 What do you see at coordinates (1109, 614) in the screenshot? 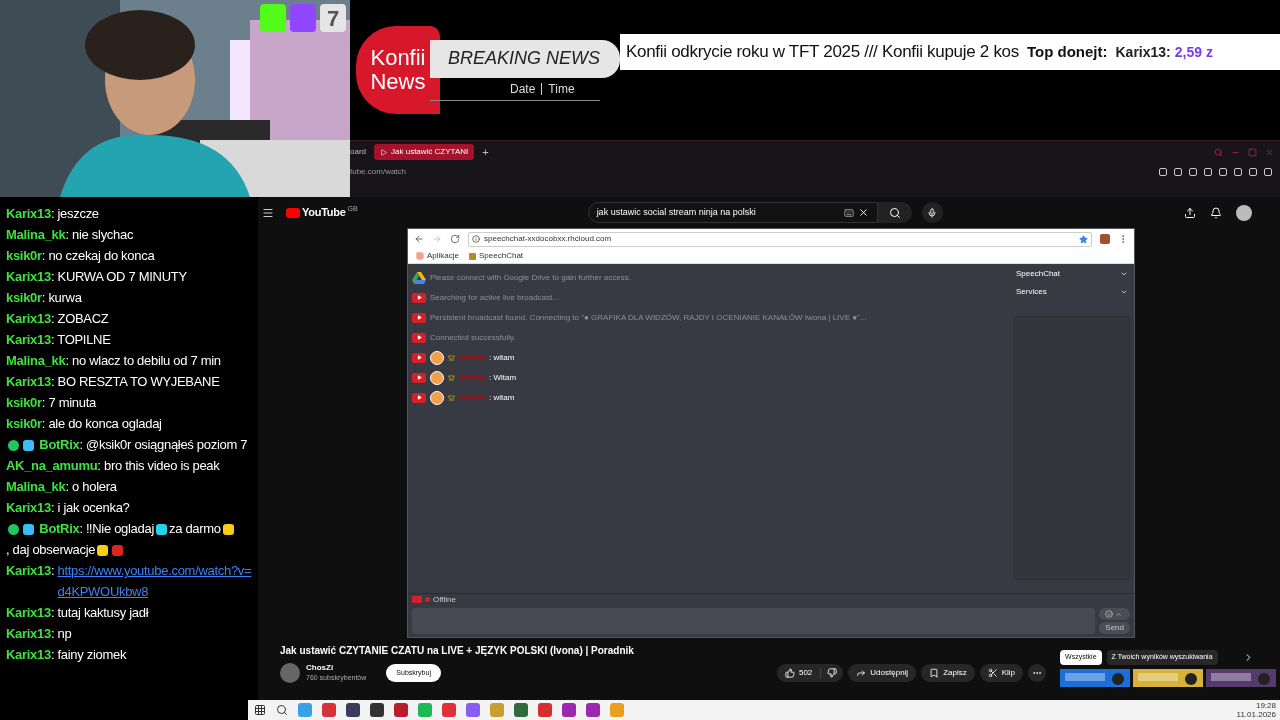
I see `smile-icon` at bounding box center [1109, 614].